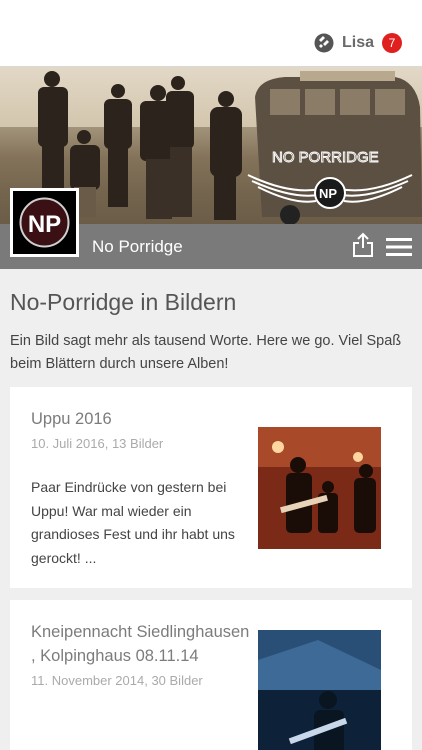  I want to click on band-name: No Porridge, so click(137, 246).